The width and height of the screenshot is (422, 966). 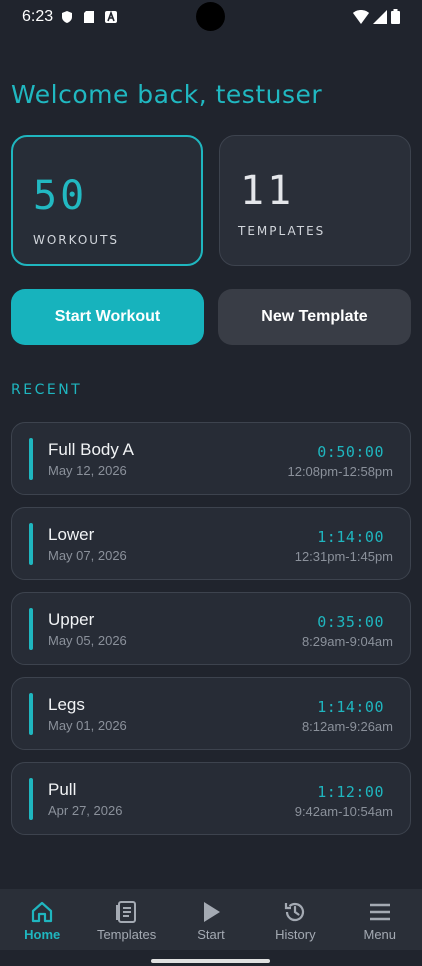 I want to click on menu-icon, so click(x=379, y=912).